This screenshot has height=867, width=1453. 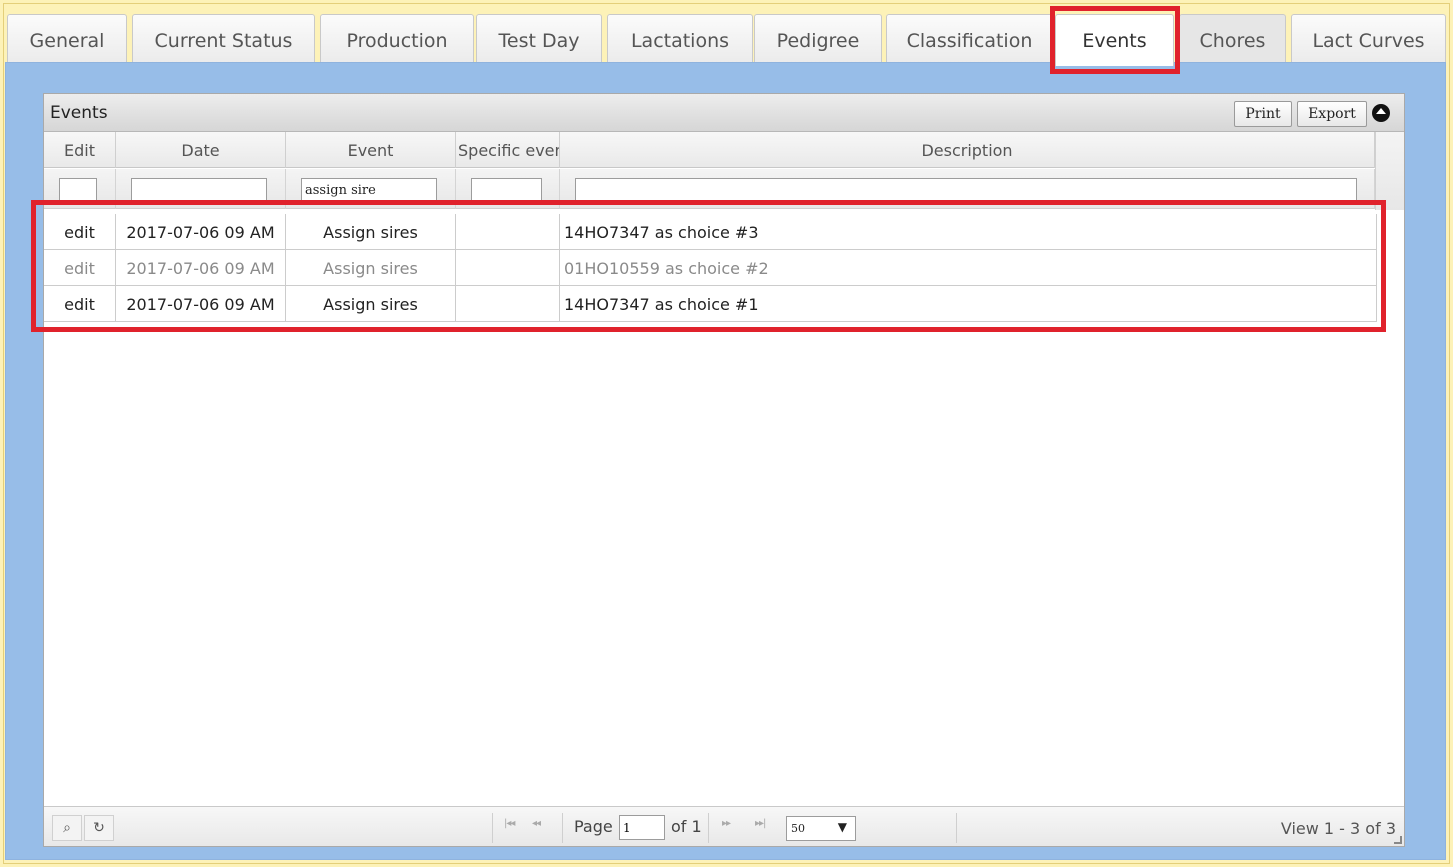 What do you see at coordinates (968, 268) in the screenshot?
I see `description-cell: 01HO10559 as choice #2` at bounding box center [968, 268].